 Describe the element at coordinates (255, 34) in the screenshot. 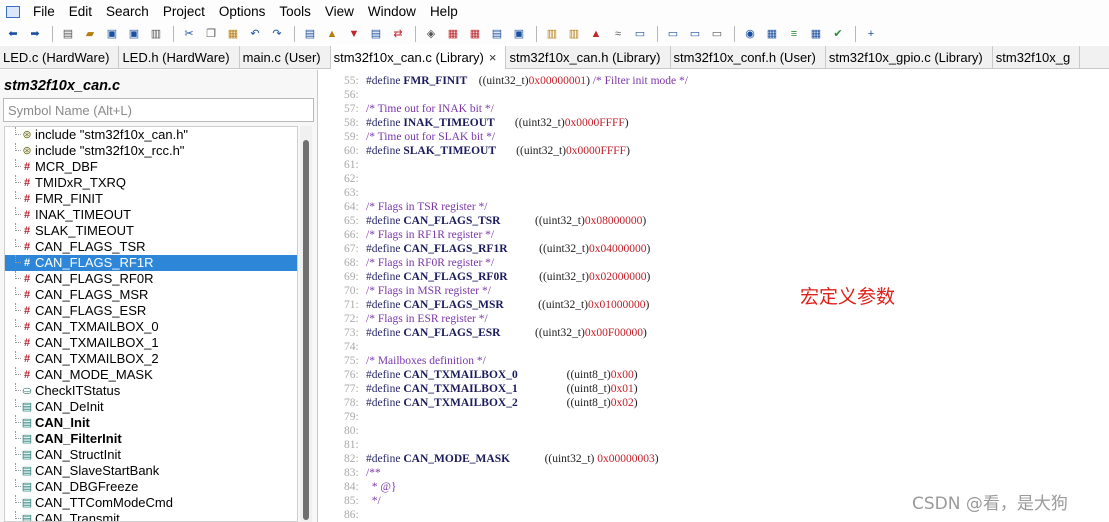

I see `undo-icon: ↶` at that location.